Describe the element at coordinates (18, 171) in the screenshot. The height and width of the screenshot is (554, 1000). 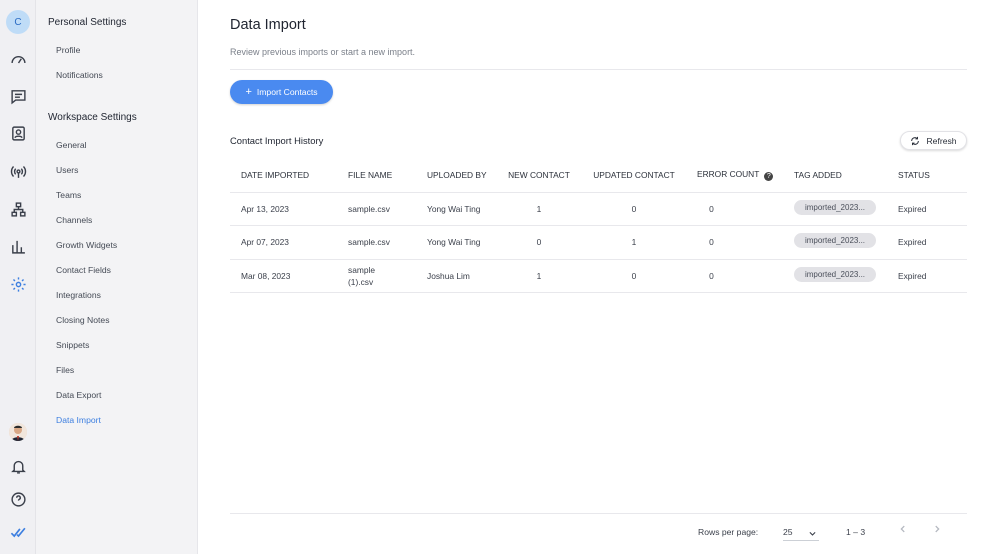
I see `broadcast-icon` at that location.